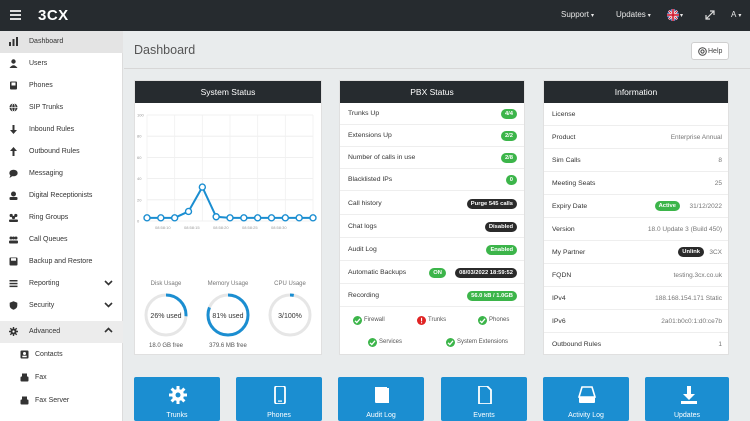  What do you see at coordinates (61, 130) in the screenshot?
I see `sidebar-item-inbound-rules: Inbound Rules` at bounding box center [61, 130].